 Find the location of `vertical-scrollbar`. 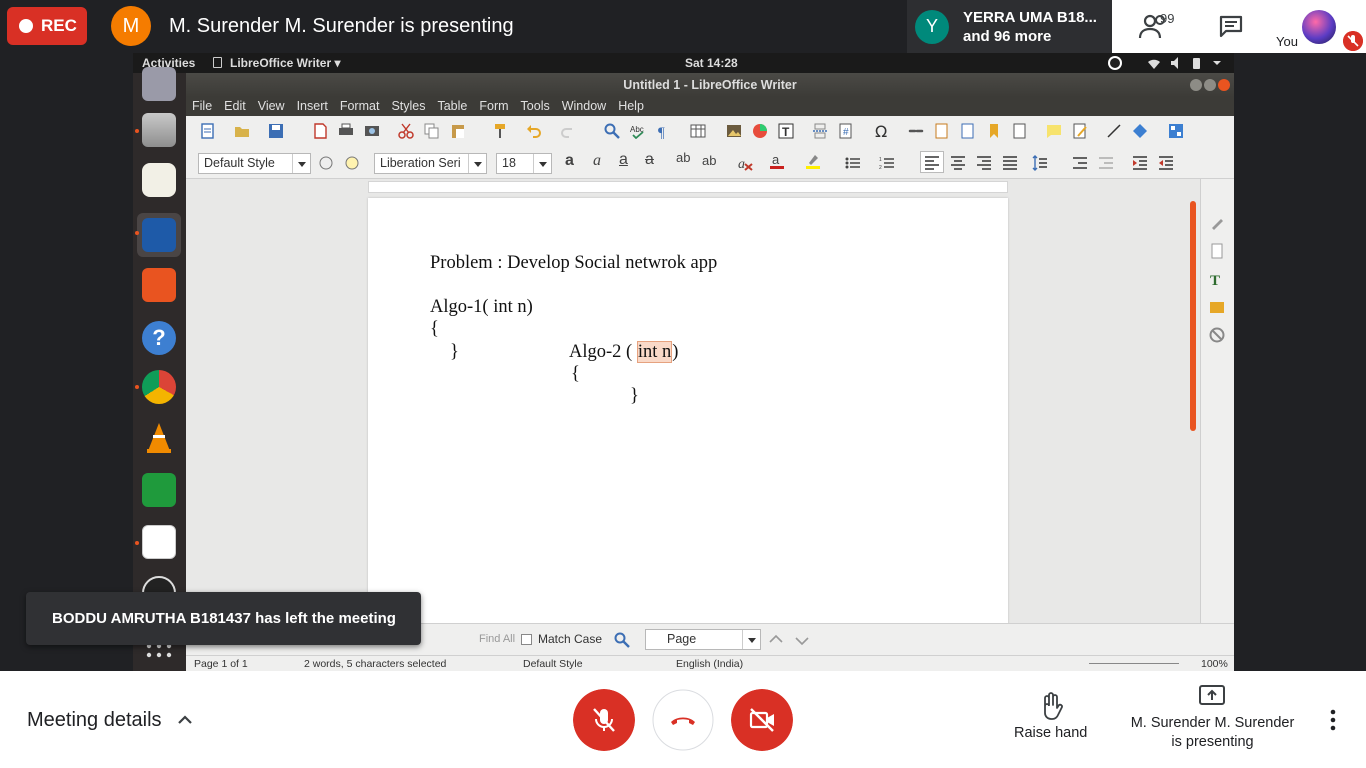

vertical-scrollbar is located at coordinates (1193, 316).